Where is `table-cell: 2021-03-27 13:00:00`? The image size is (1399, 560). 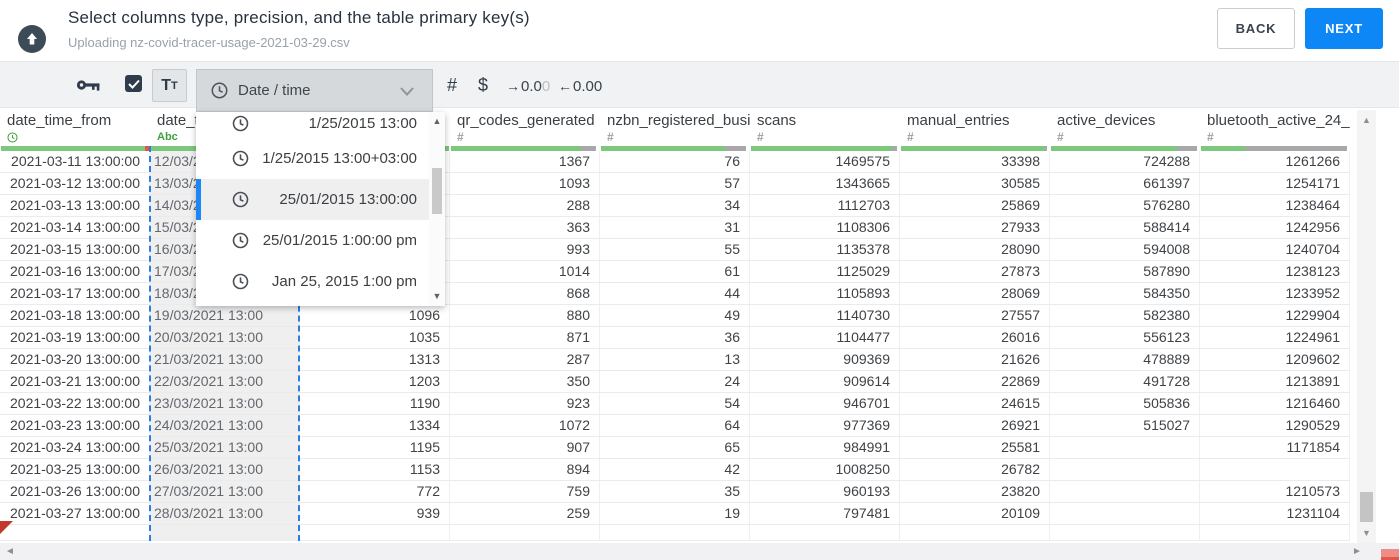 table-cell: 2021-03-27 13:00:00 is located at coordinates (75, 513).